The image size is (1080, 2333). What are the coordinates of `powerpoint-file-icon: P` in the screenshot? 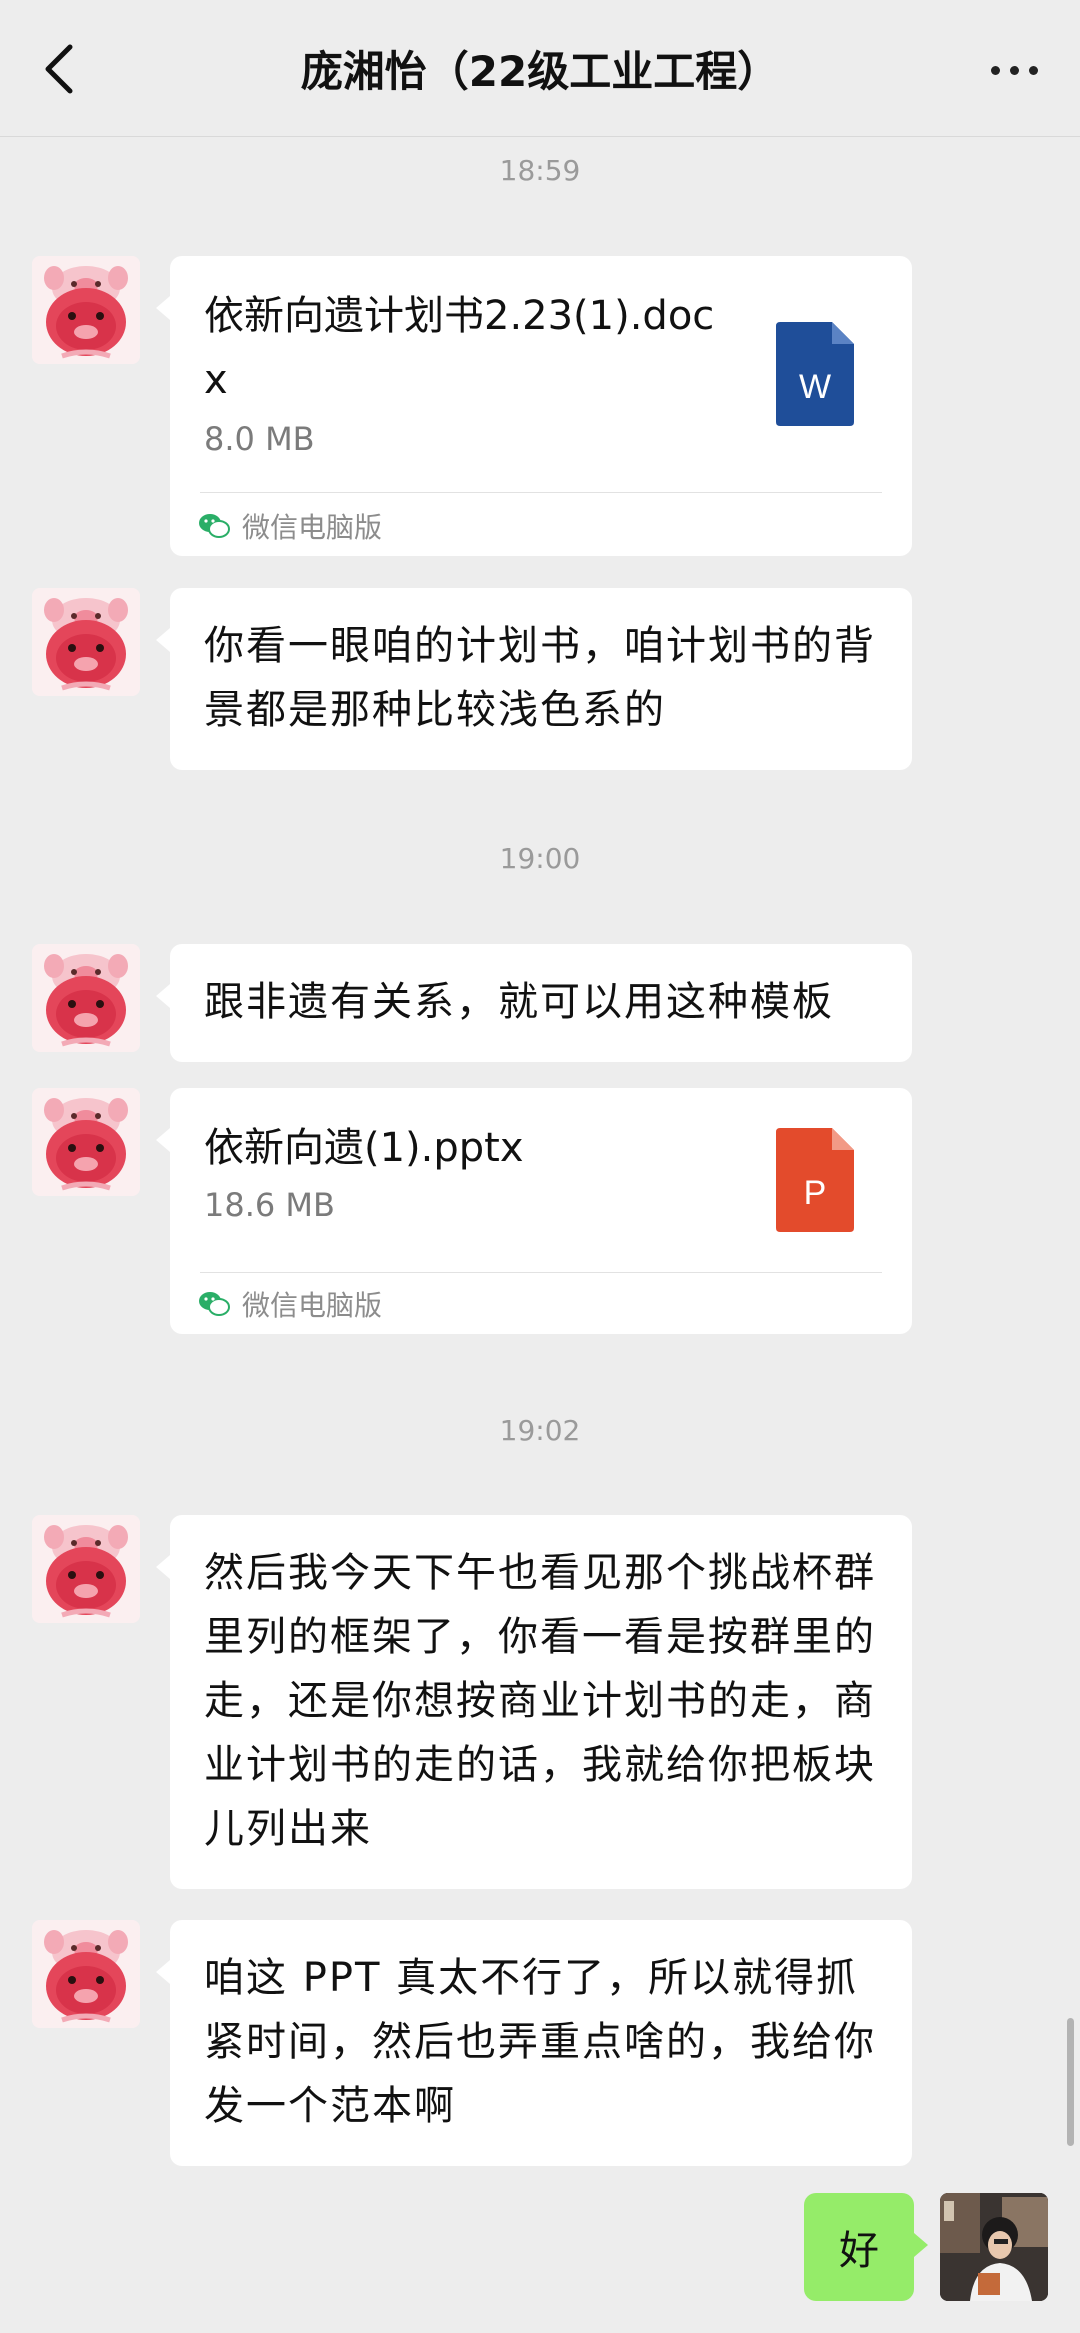 It's located at (815, 1180).